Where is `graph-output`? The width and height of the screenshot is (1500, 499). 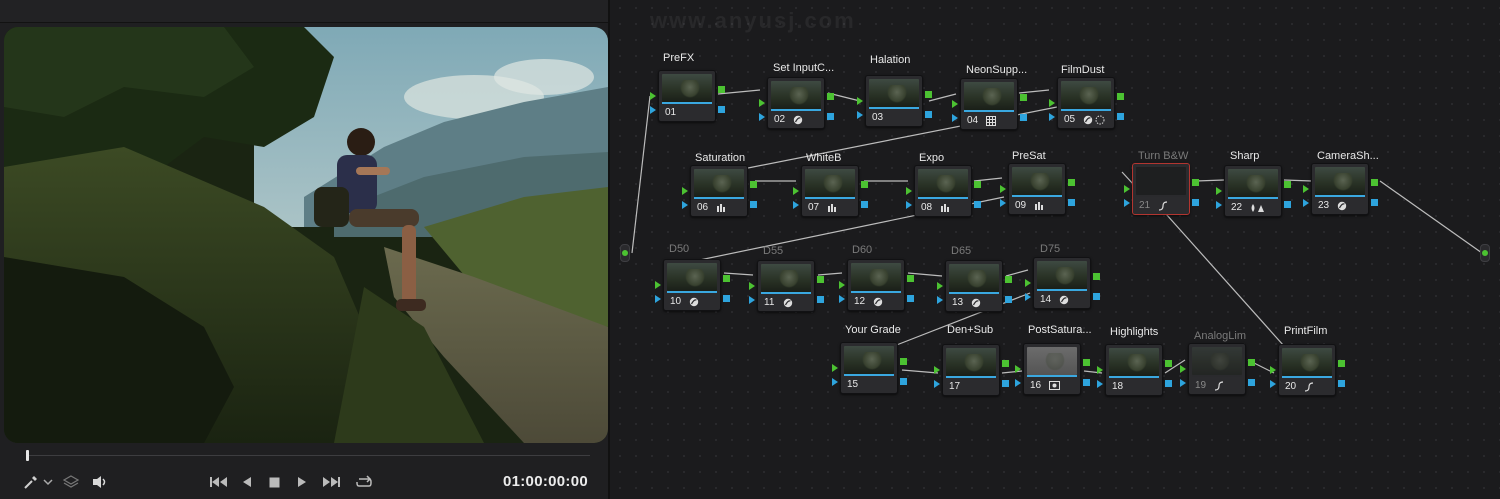 graph-output is located at coordinates (1485, 253).